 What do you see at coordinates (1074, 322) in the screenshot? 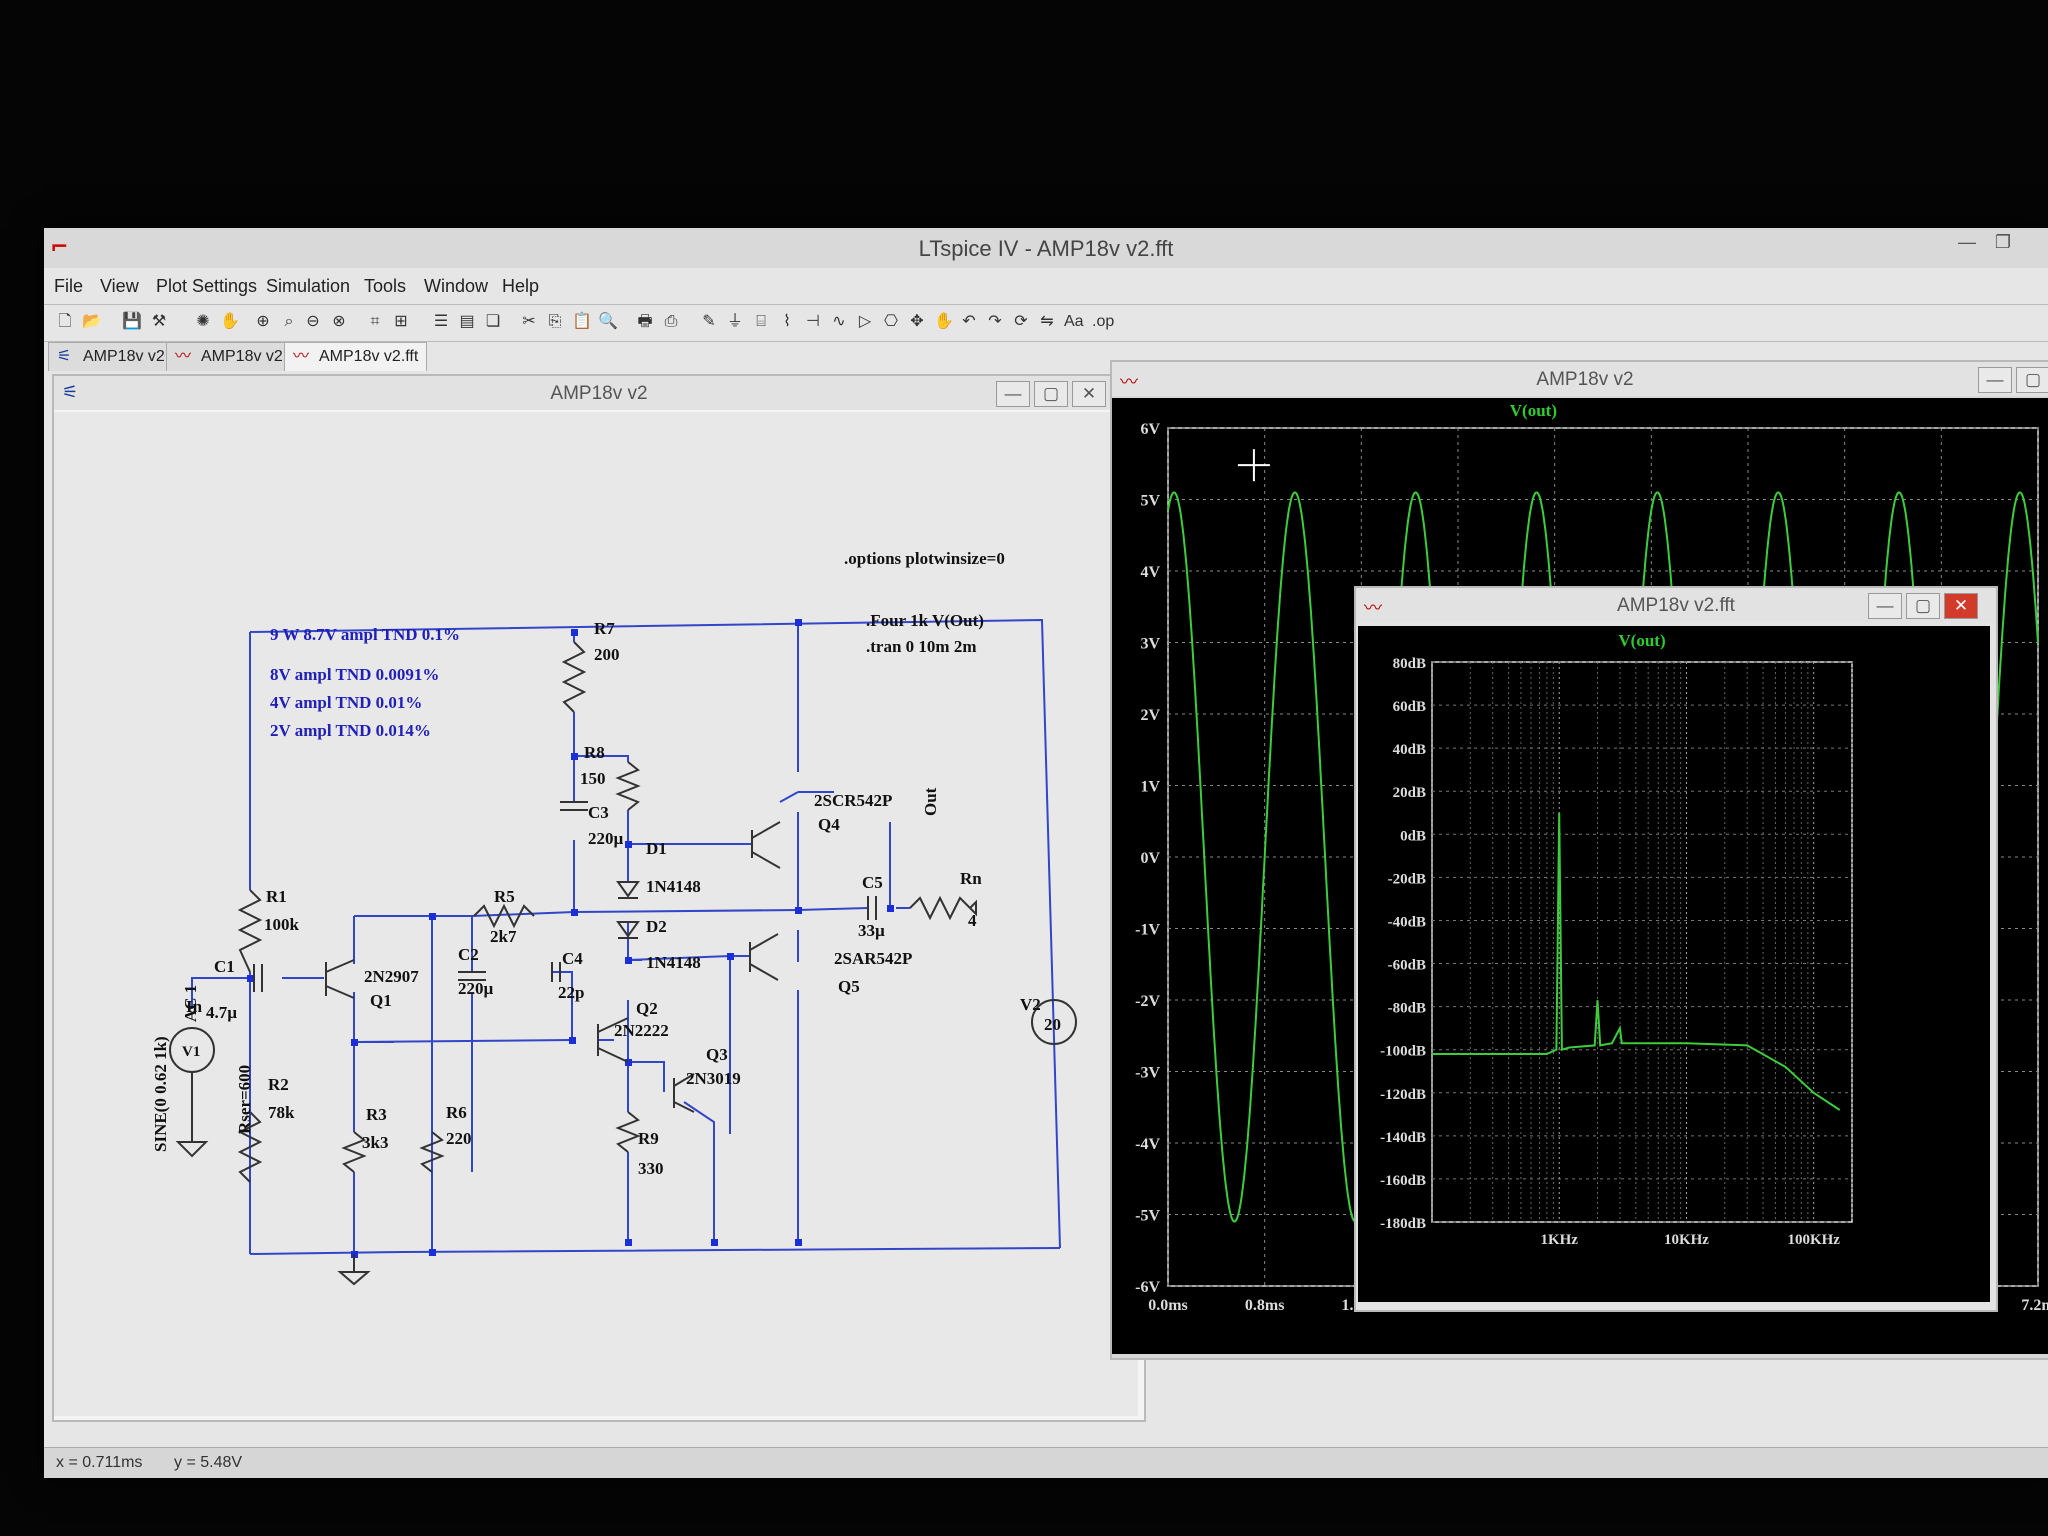
I see `text-icon: Aa` at bounding box center [1074, 322].